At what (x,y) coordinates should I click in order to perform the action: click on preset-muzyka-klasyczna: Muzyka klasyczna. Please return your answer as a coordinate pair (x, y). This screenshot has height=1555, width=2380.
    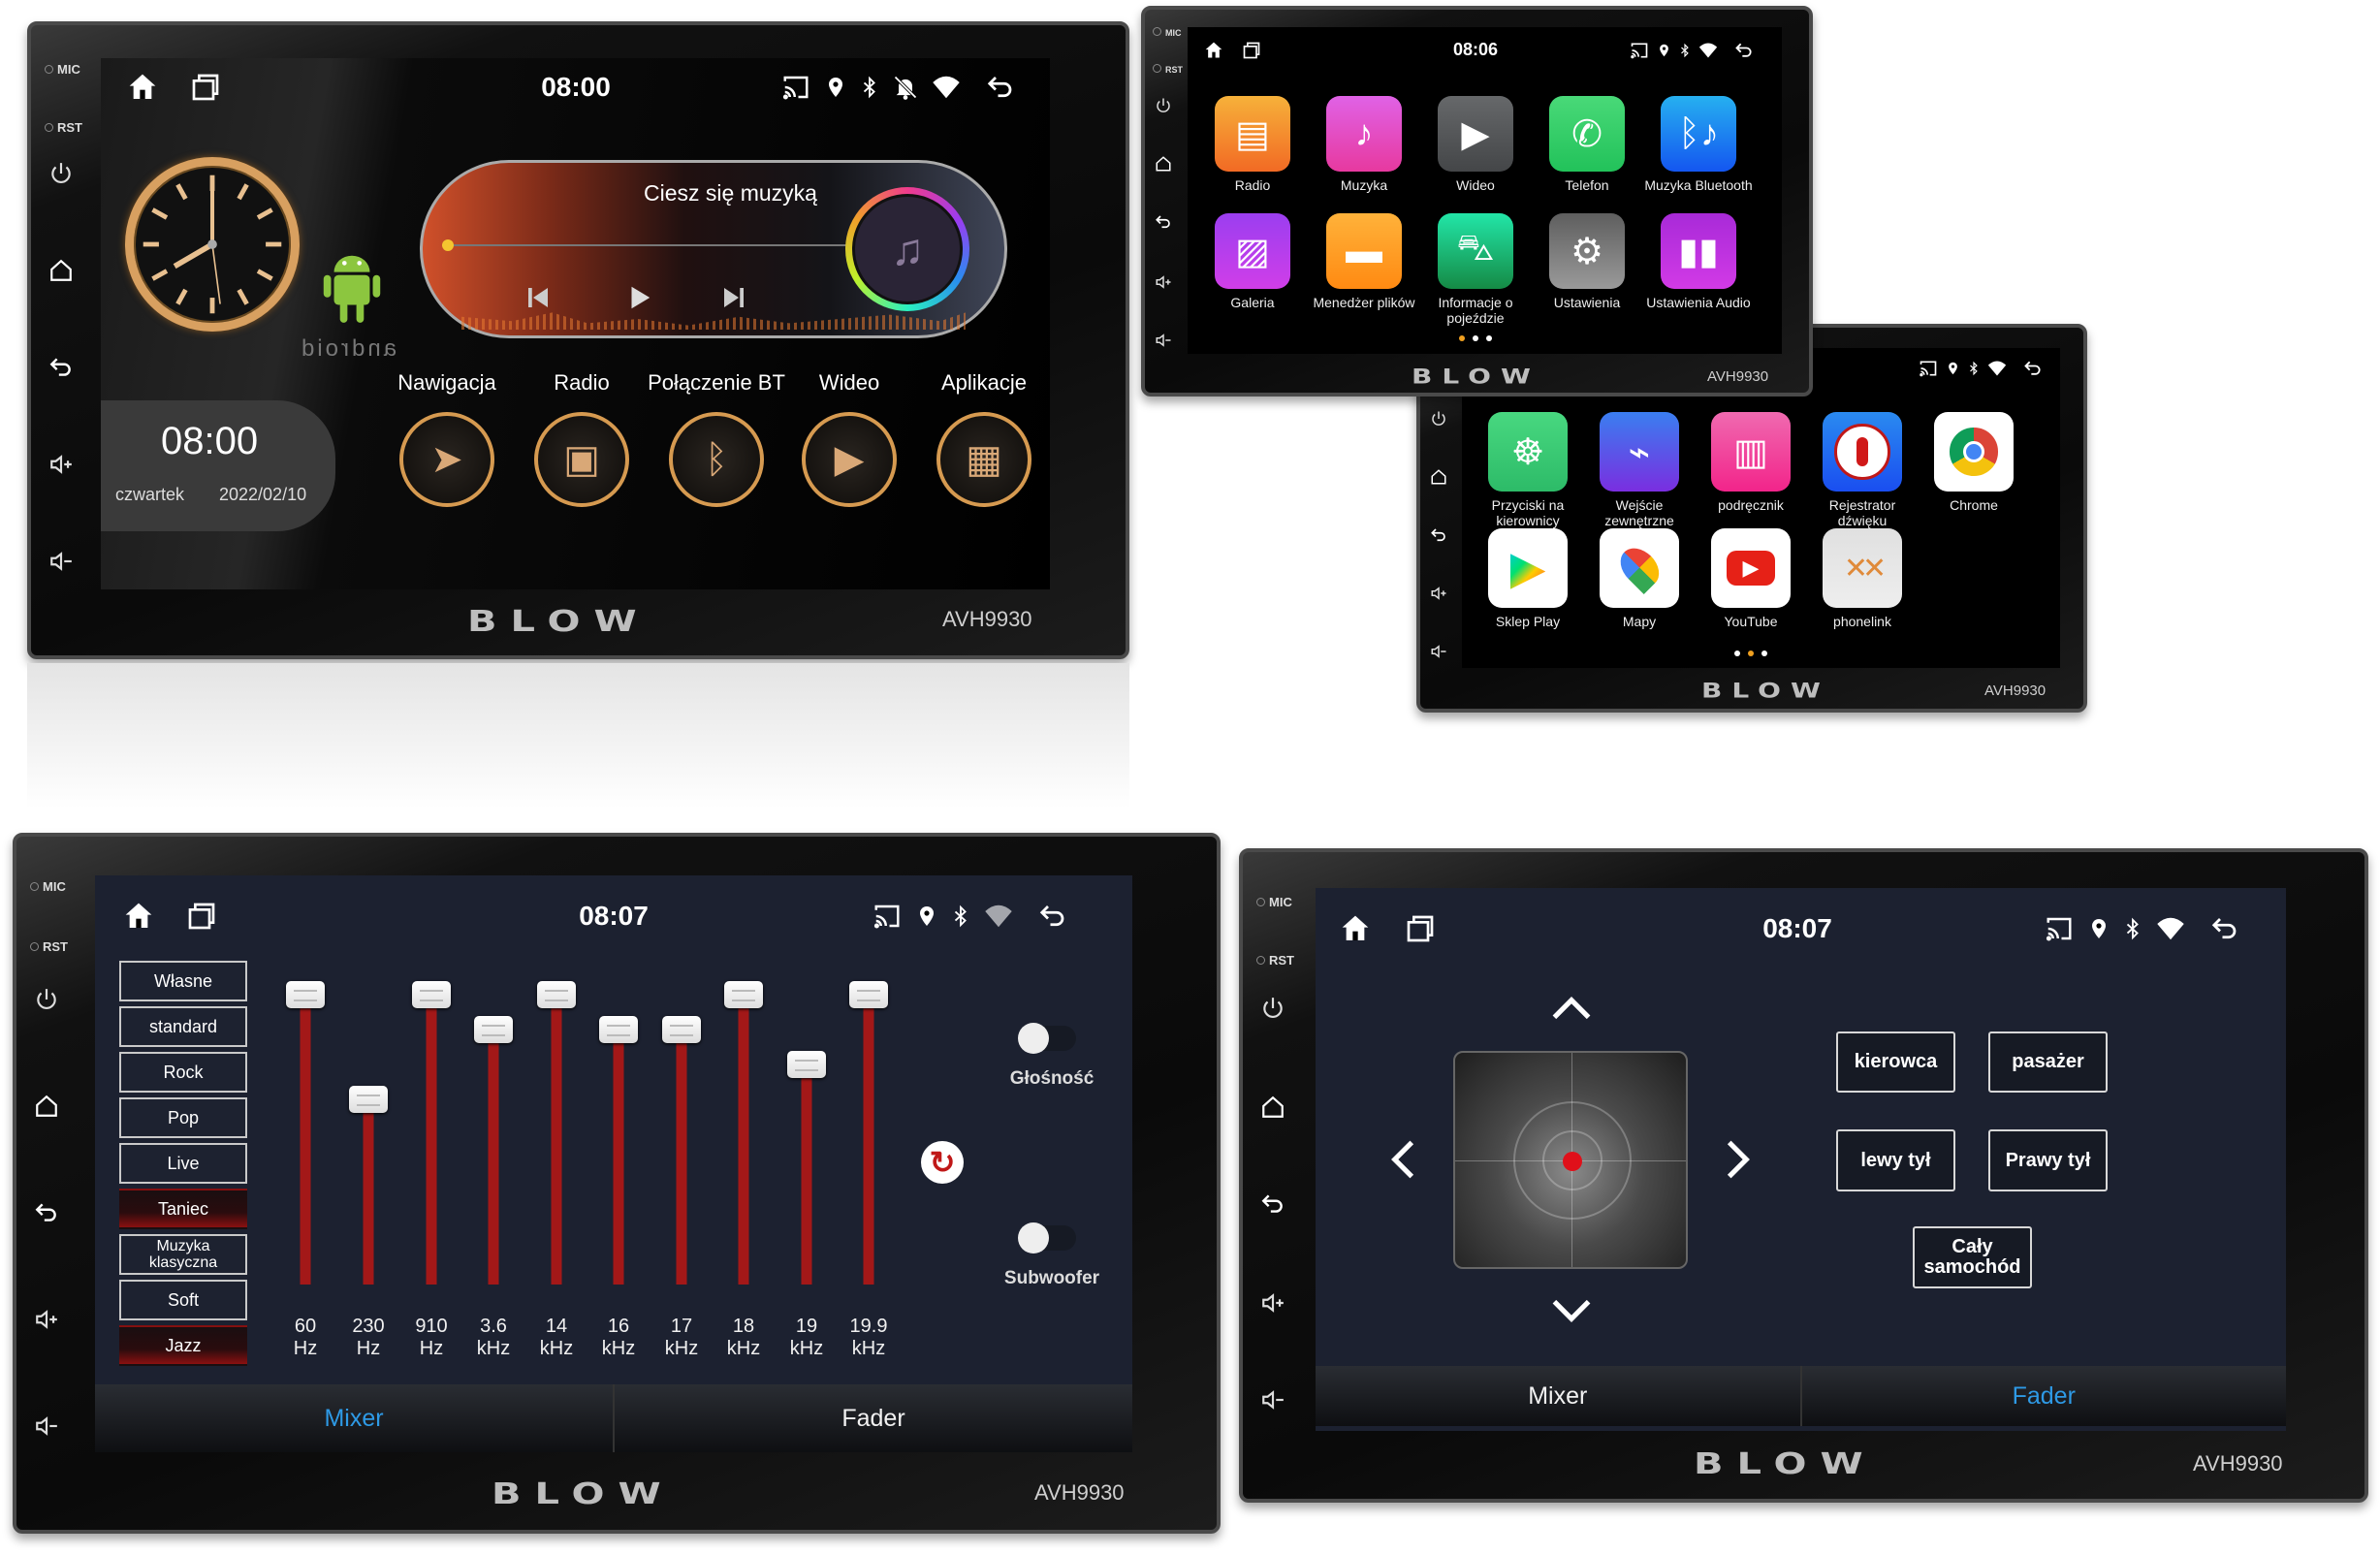
    Looking at the image, I should click on (183, 1254).